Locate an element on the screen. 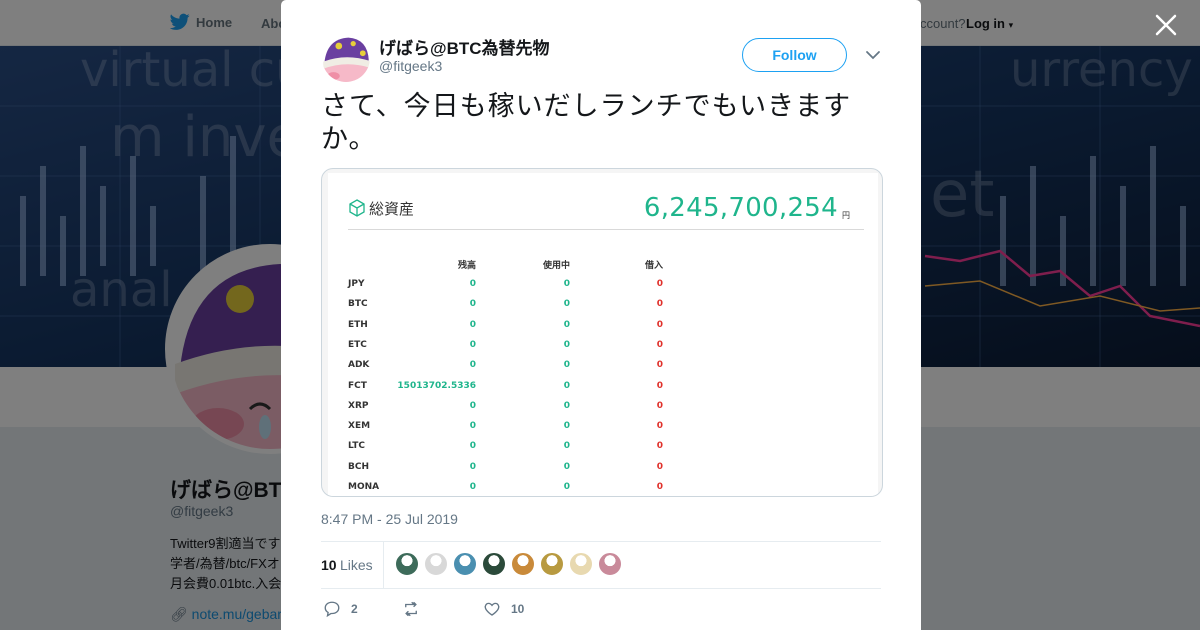 The height and width of the screenshot is (630, 1200). liker-avatars is located at coordinates (508, 564).